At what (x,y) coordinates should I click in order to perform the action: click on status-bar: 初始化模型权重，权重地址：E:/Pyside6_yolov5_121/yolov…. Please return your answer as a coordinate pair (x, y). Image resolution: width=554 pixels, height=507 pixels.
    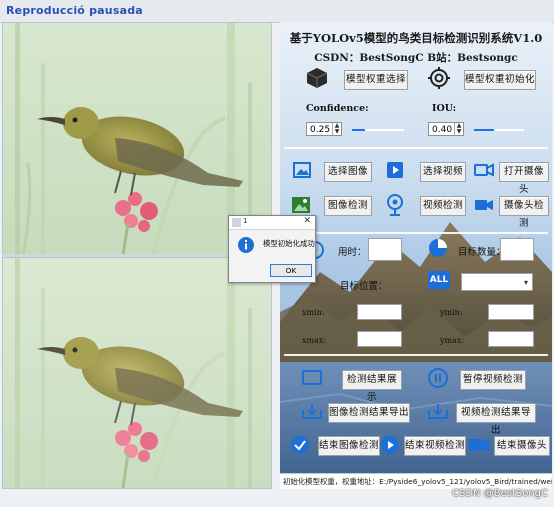
    Looking at the image, I should click on (416, 481).